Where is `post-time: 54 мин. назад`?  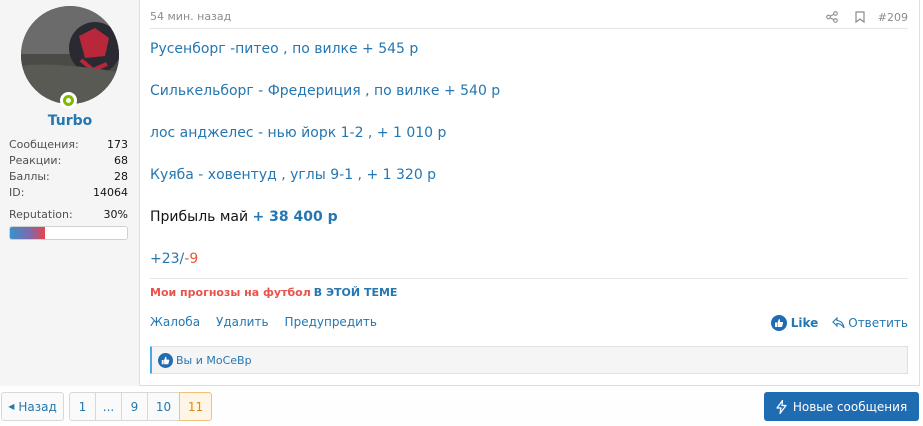
post-time: 54 мин. назад is located at coordinates (190, 16).